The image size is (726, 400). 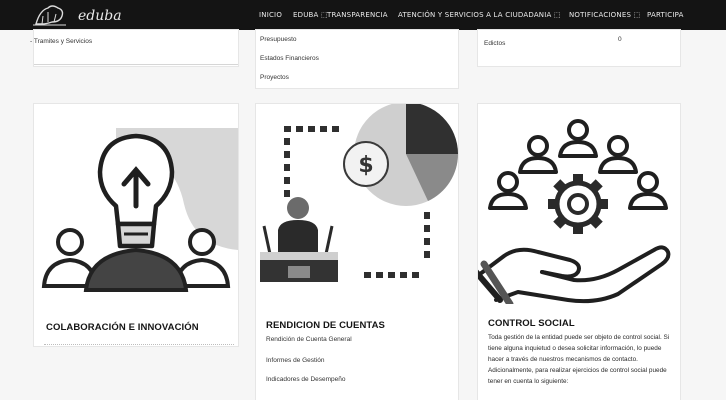 What do you see at coordinates (604, 15) in the screenshot?
I see `nav-notificaciones: NOTIFICACIONES ⬚` at bounding box center [604, 15].